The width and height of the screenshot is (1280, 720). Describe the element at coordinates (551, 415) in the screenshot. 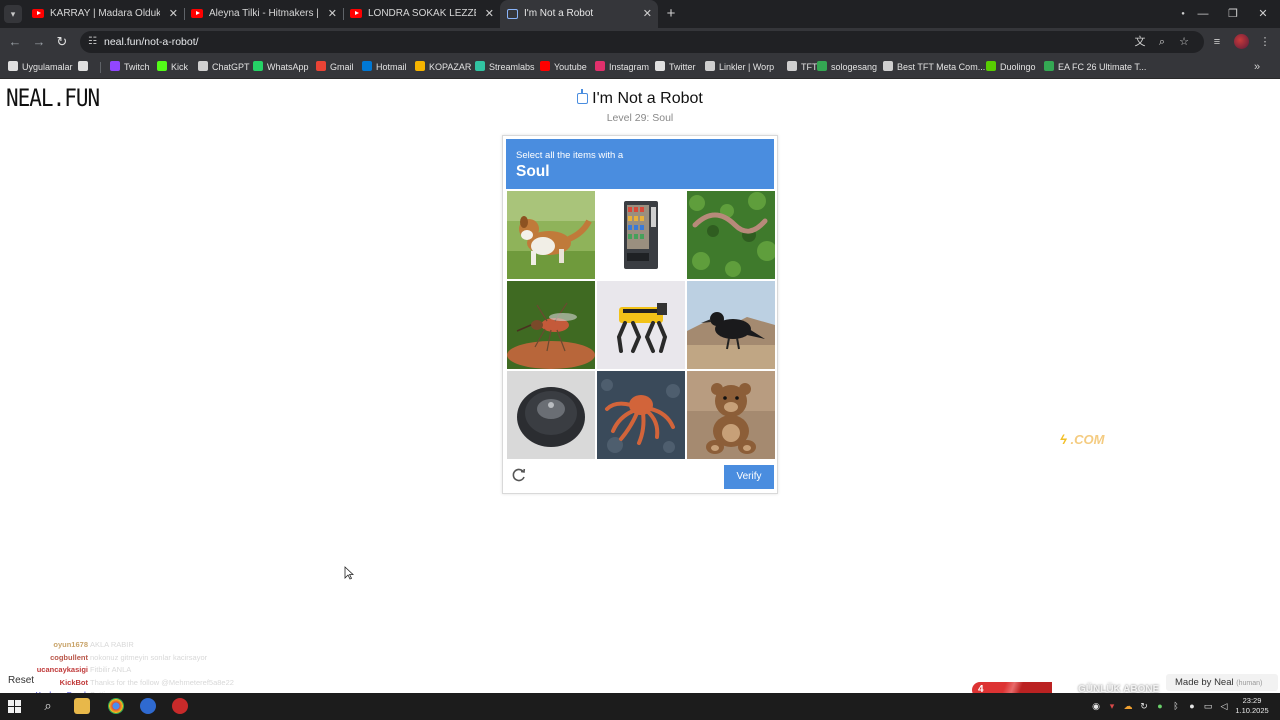

I see `tile-robot-vacuum` at that location.